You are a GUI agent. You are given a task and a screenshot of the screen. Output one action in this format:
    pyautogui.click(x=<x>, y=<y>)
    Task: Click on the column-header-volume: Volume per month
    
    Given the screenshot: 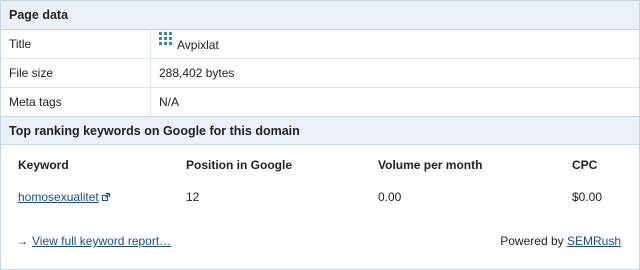 What is the action you would take?
    pyautogui.click(x=430, y=165)
    